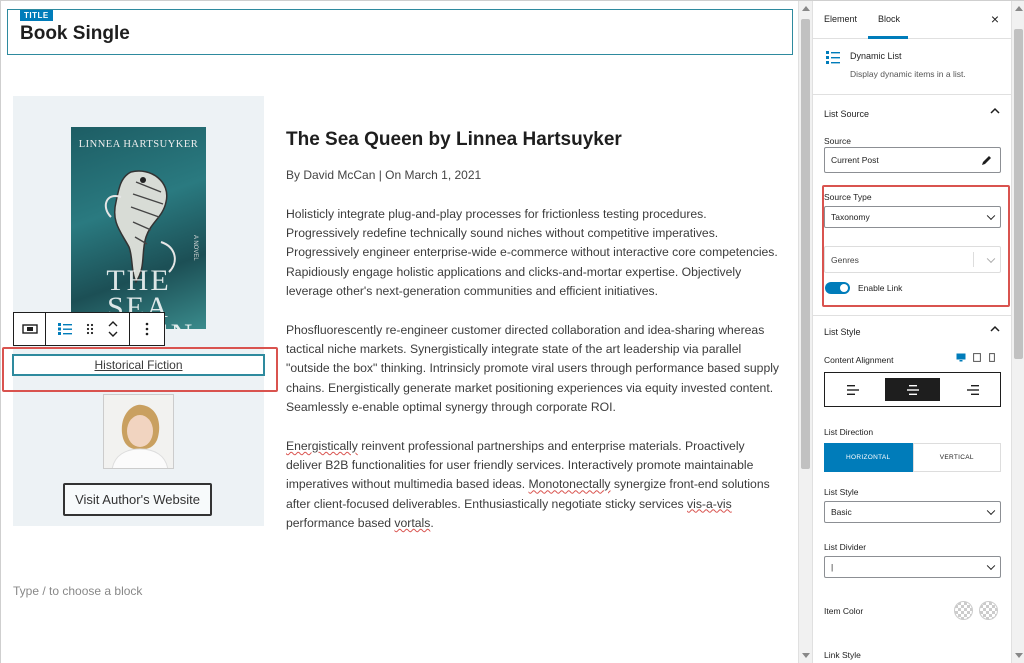  Describe the element at coordinates (138, 228) in the screenshot. I see `book-cover-image: LINNEA HARTSUYKER A NOVEL THE SEA QUEEN` at that location.